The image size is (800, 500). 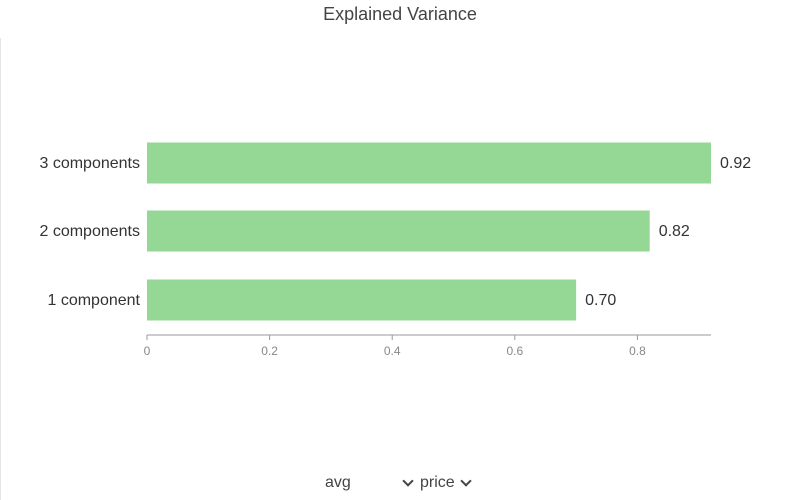 What do you see at coordinates (93, 300) in the screenshot?
I see `category-label: 1 component` at bounding box center [93, 300].